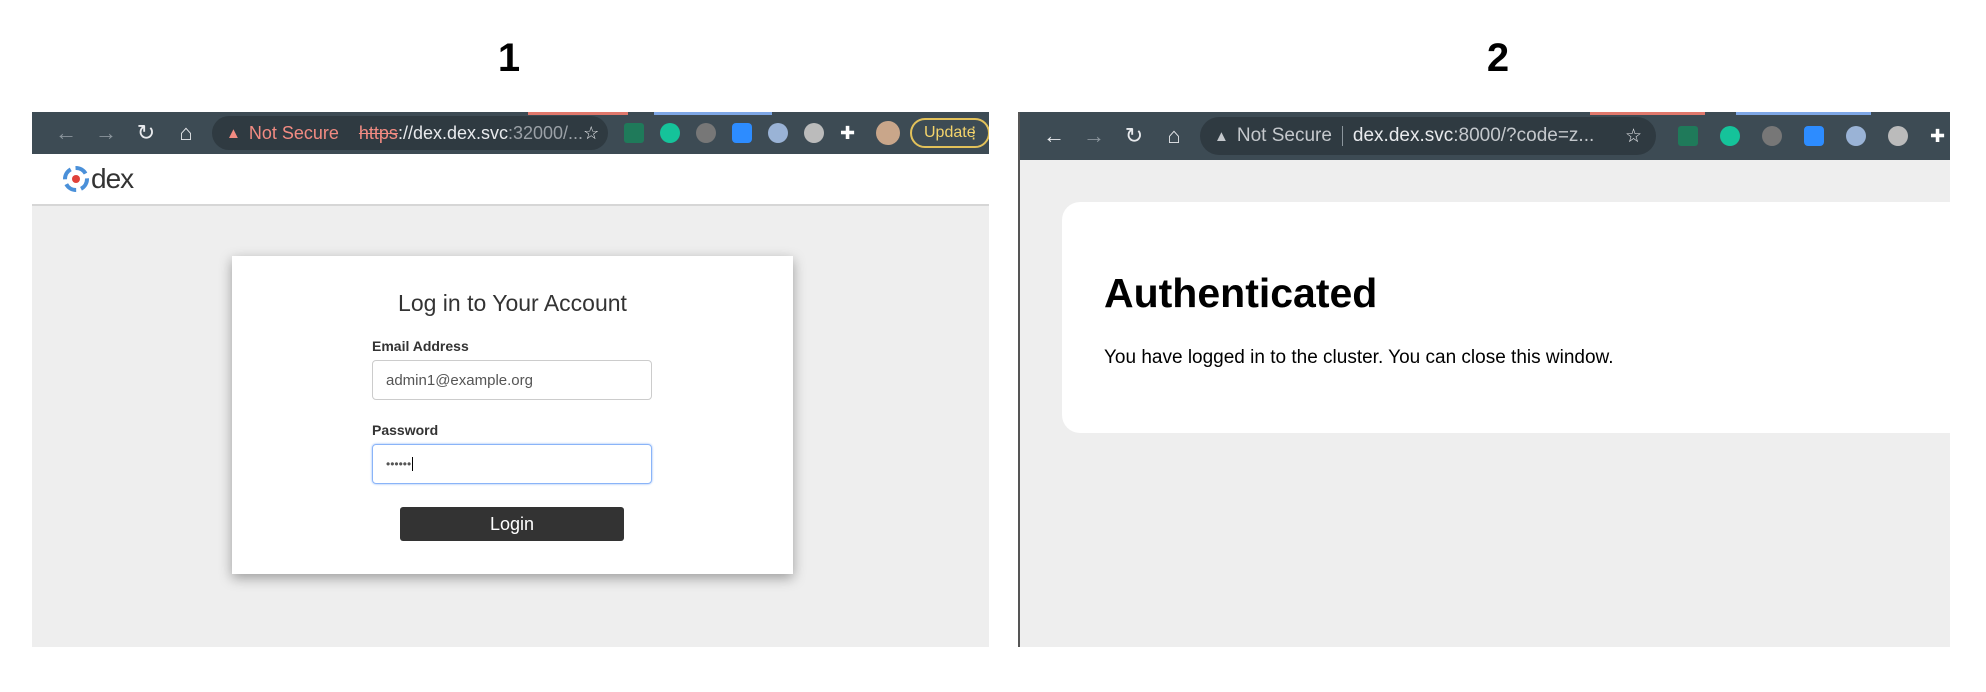 The width and height of the screenshot is (1986, 692). Describe the element at coordinates (378, 132) in the screenshot. I see `url-scheme: https` at that location.